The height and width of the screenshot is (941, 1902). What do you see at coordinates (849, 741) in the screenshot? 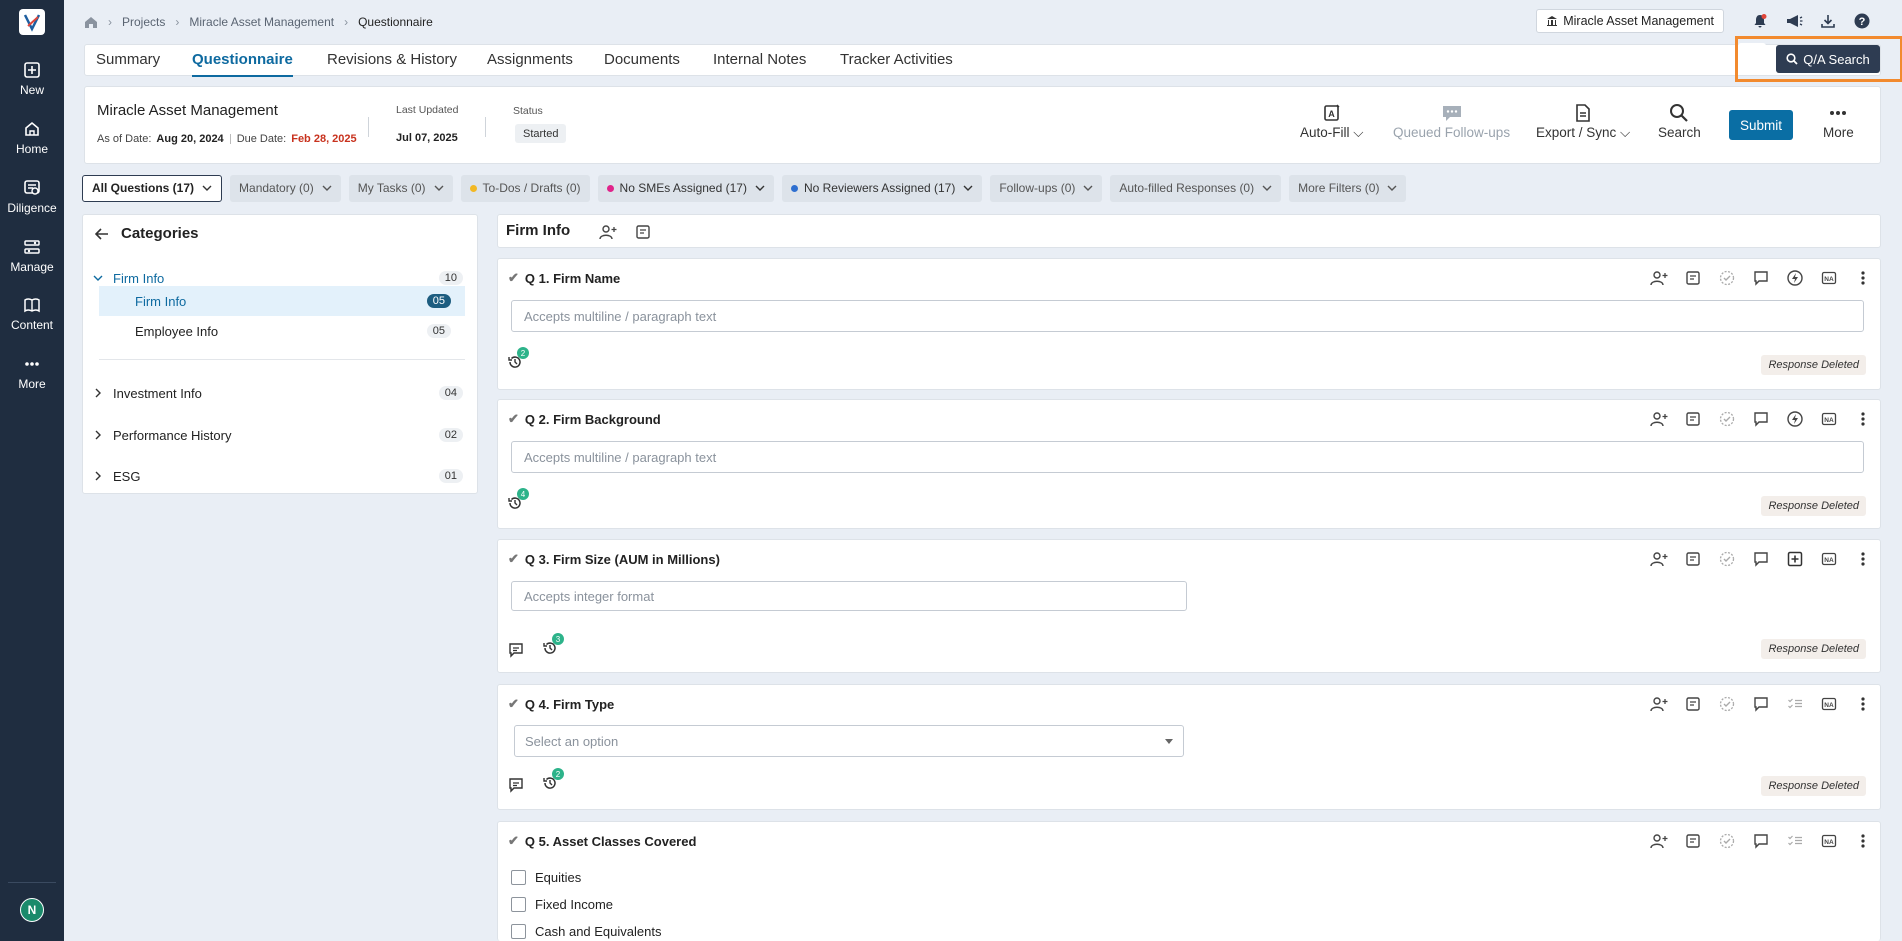
I see `answer-select: Select an option` at bounding box center [849, 741].